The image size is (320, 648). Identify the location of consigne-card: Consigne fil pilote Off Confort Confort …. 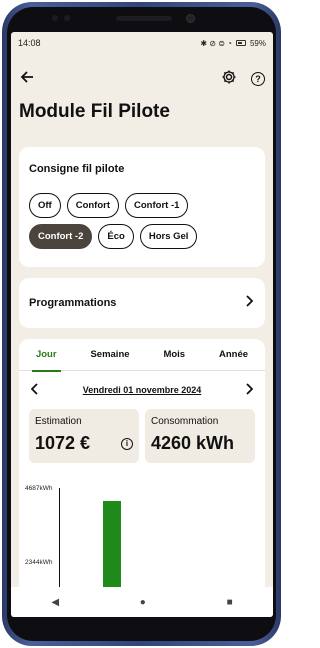
(142, 207).